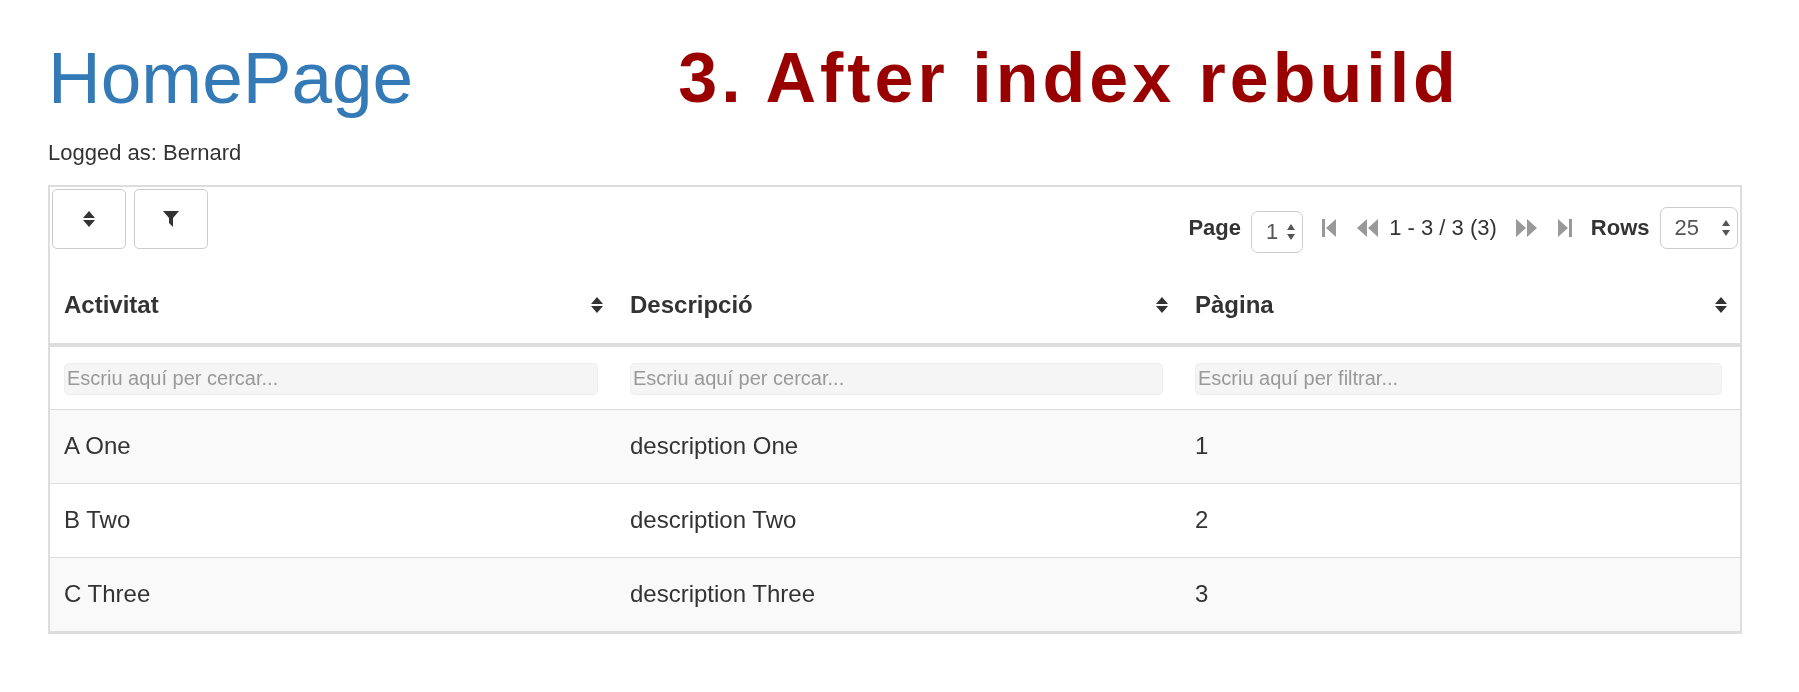  I want to click on filter-icon, so click(171, 218).